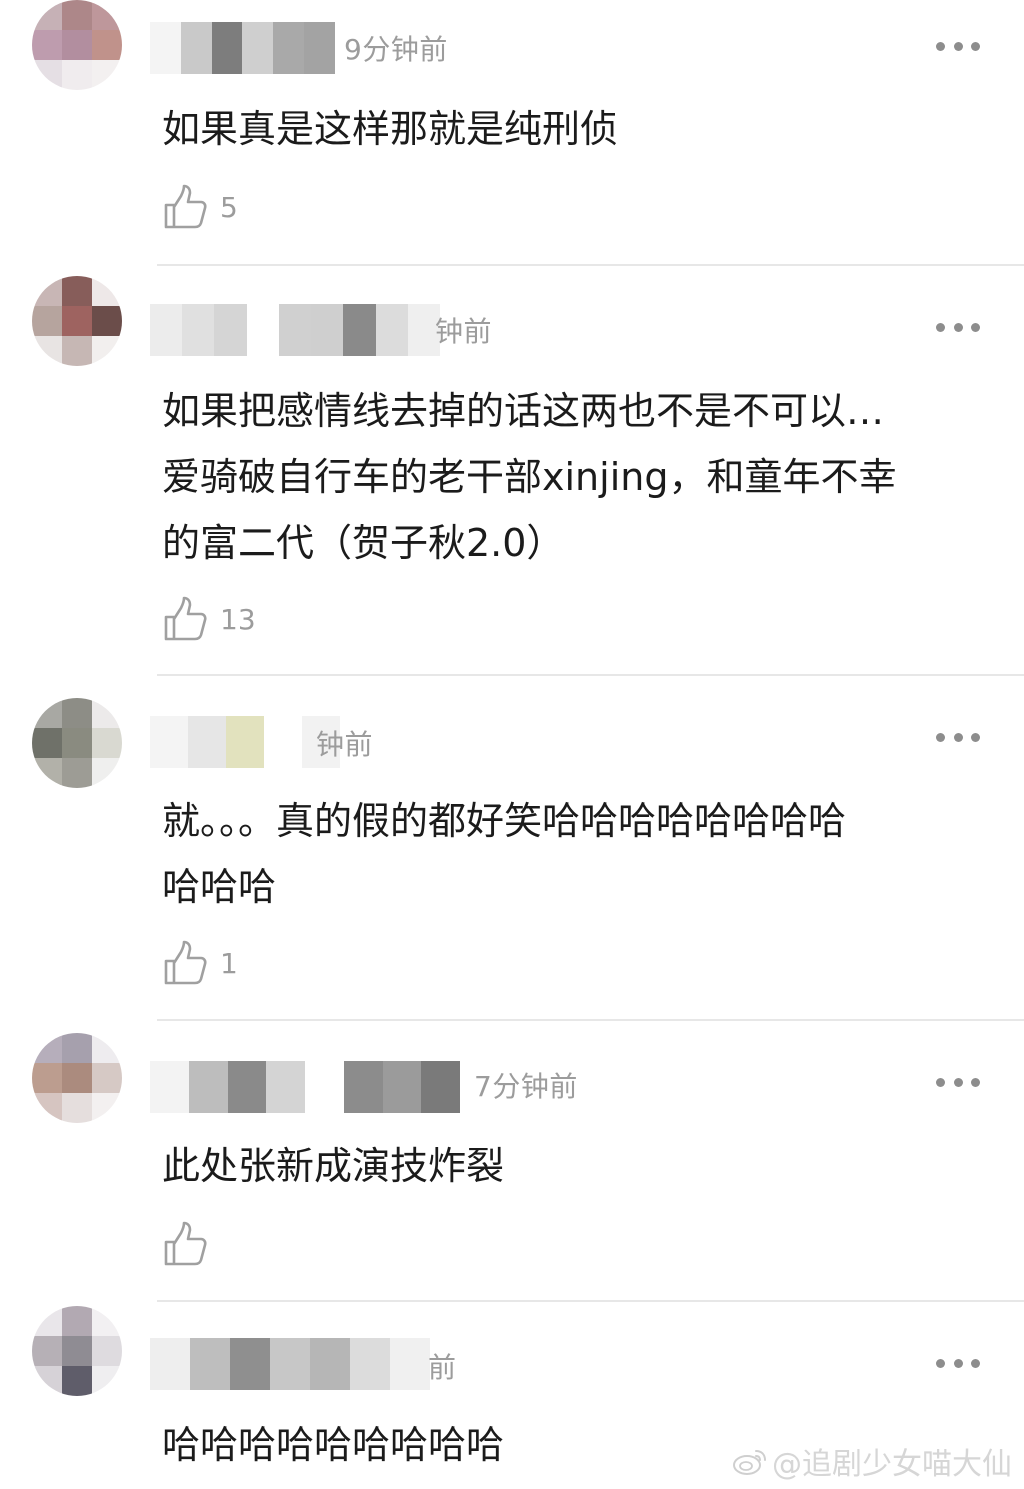 The height and width of the screenshot is (1489, 1024). I want to click on comment-timestamp: 7分钟前, so click(526, 1086).